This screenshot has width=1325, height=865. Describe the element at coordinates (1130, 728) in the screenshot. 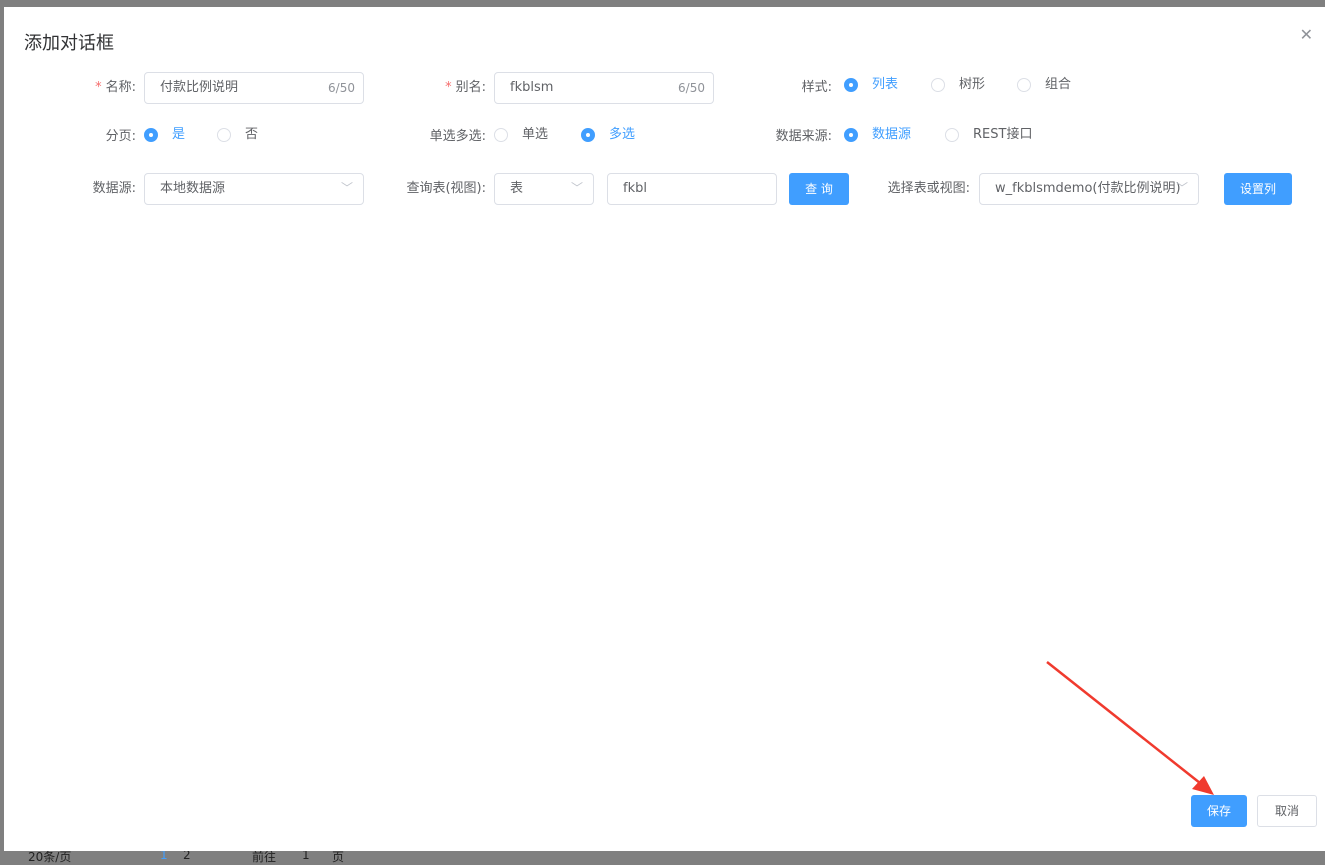

I see `annotation-arrow` at that location.